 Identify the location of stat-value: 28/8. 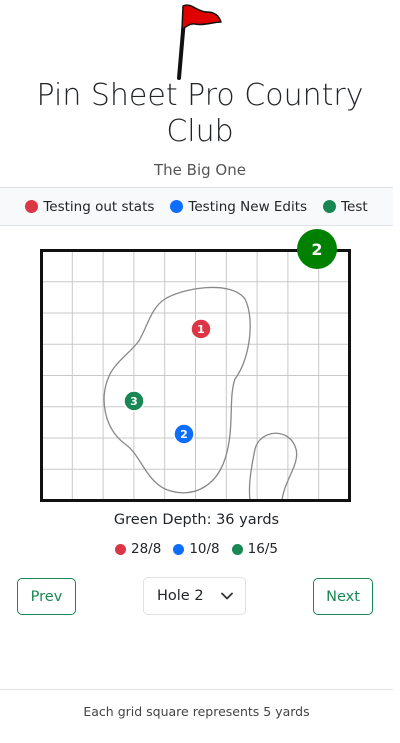
(146, 549).